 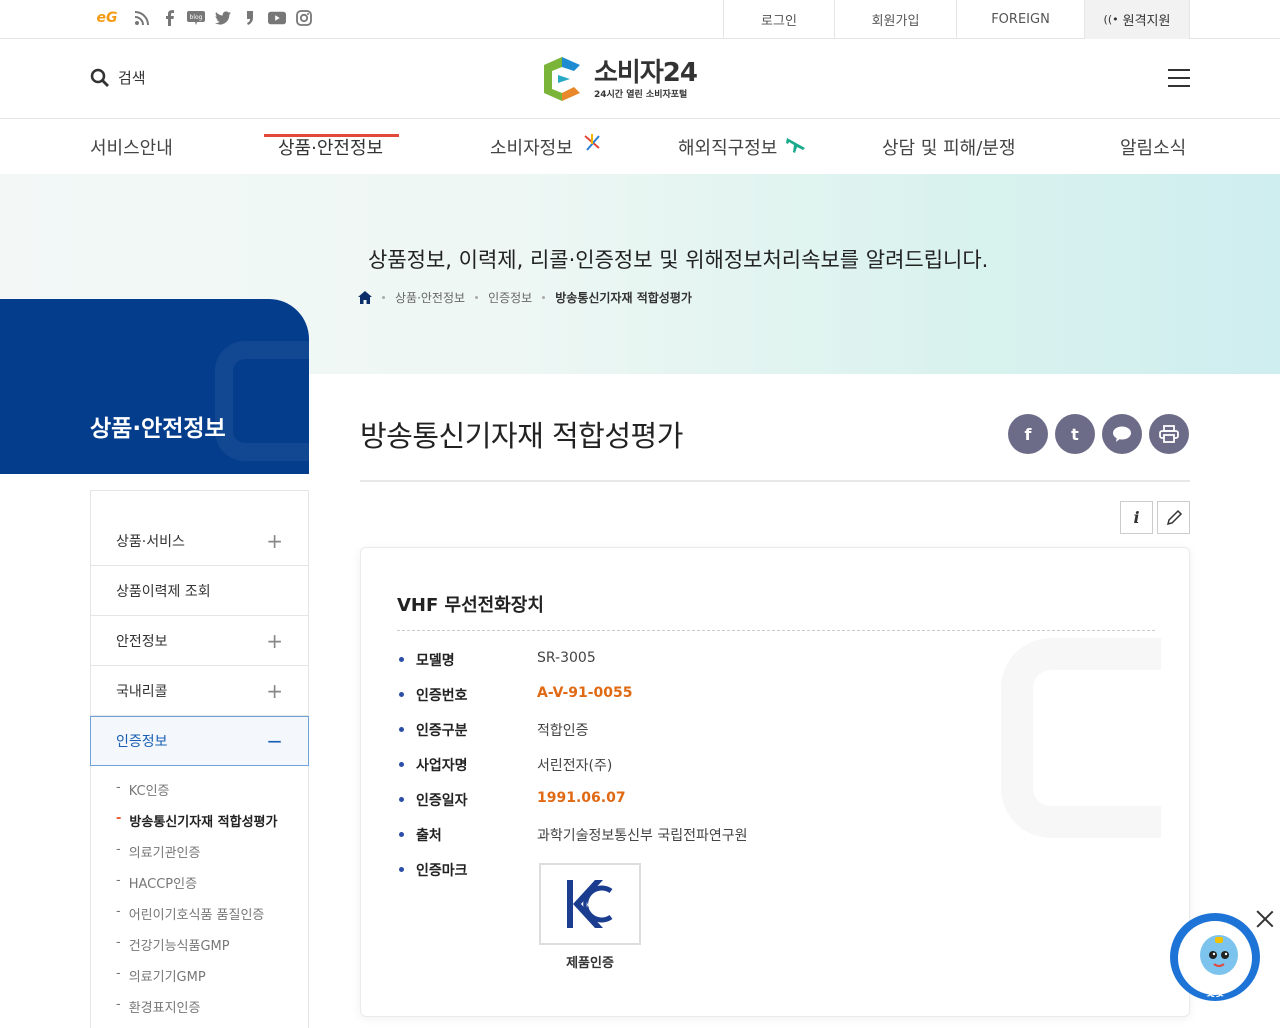 What do you see at coordinates (199, 950) in the screenshot?
I see `submenu-item: - 건강기능식품GMP` at bounding box center [199, 950].